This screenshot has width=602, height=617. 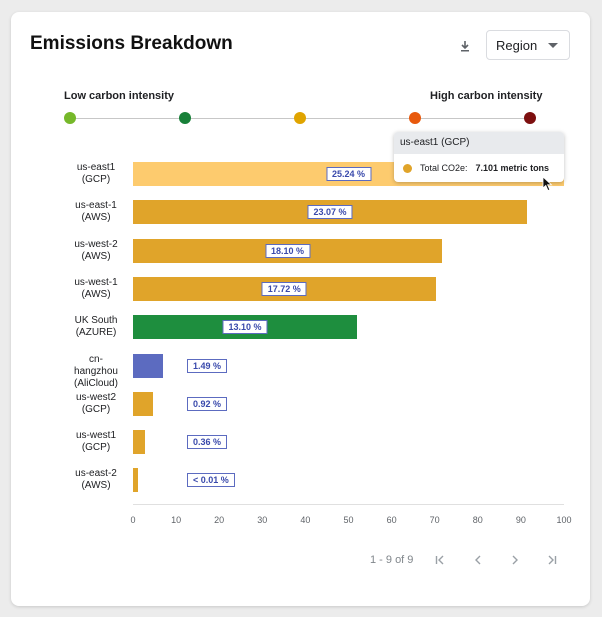 I want to click on region-select-value: Region, so click(x=517, y=45).